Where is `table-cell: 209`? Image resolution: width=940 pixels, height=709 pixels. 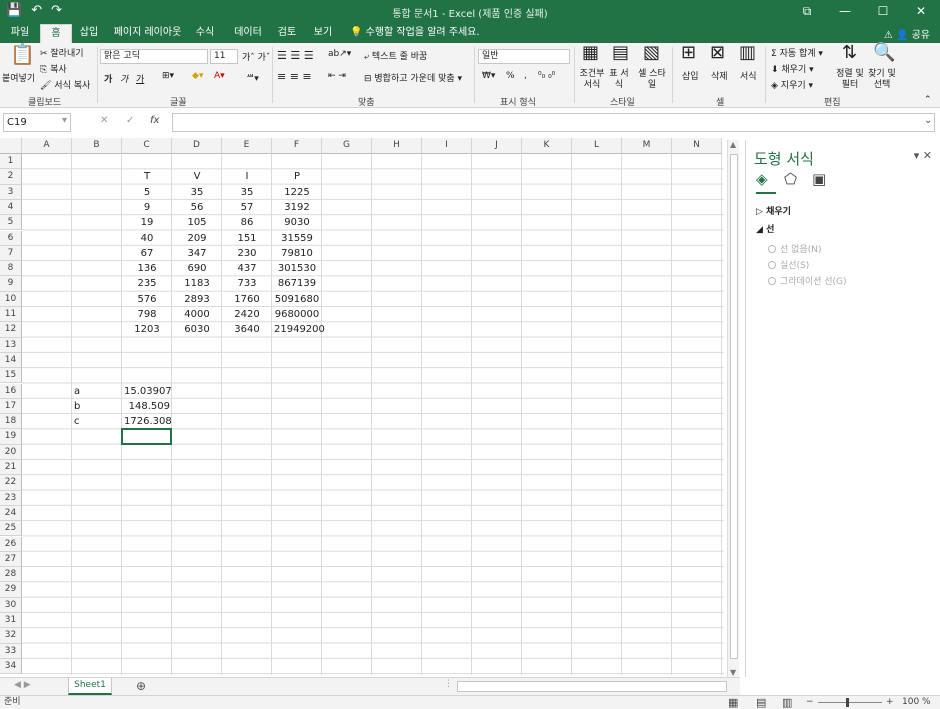 table-cell: 209 is located at coordinates (197, 238).